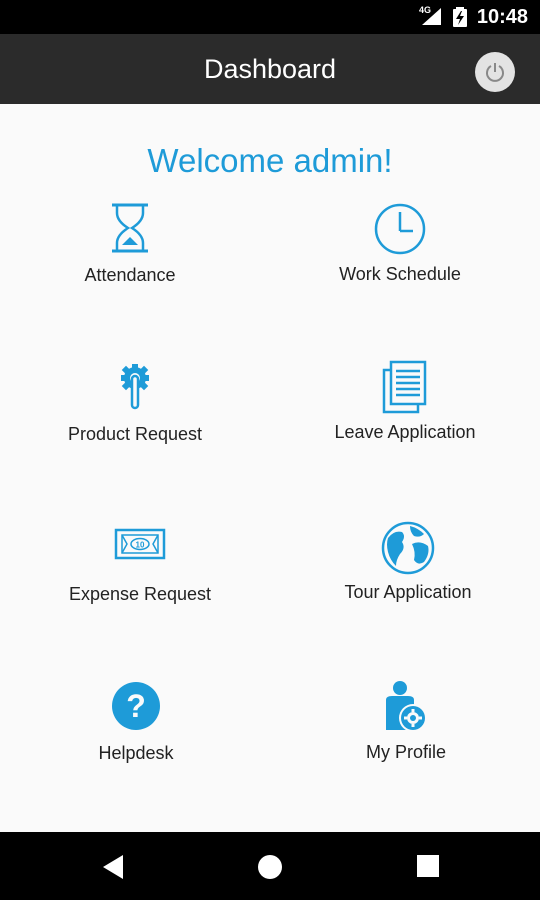 The image size is (540, 900). I want to click on tour-application-tile: Tour Application, so click(408, 575).